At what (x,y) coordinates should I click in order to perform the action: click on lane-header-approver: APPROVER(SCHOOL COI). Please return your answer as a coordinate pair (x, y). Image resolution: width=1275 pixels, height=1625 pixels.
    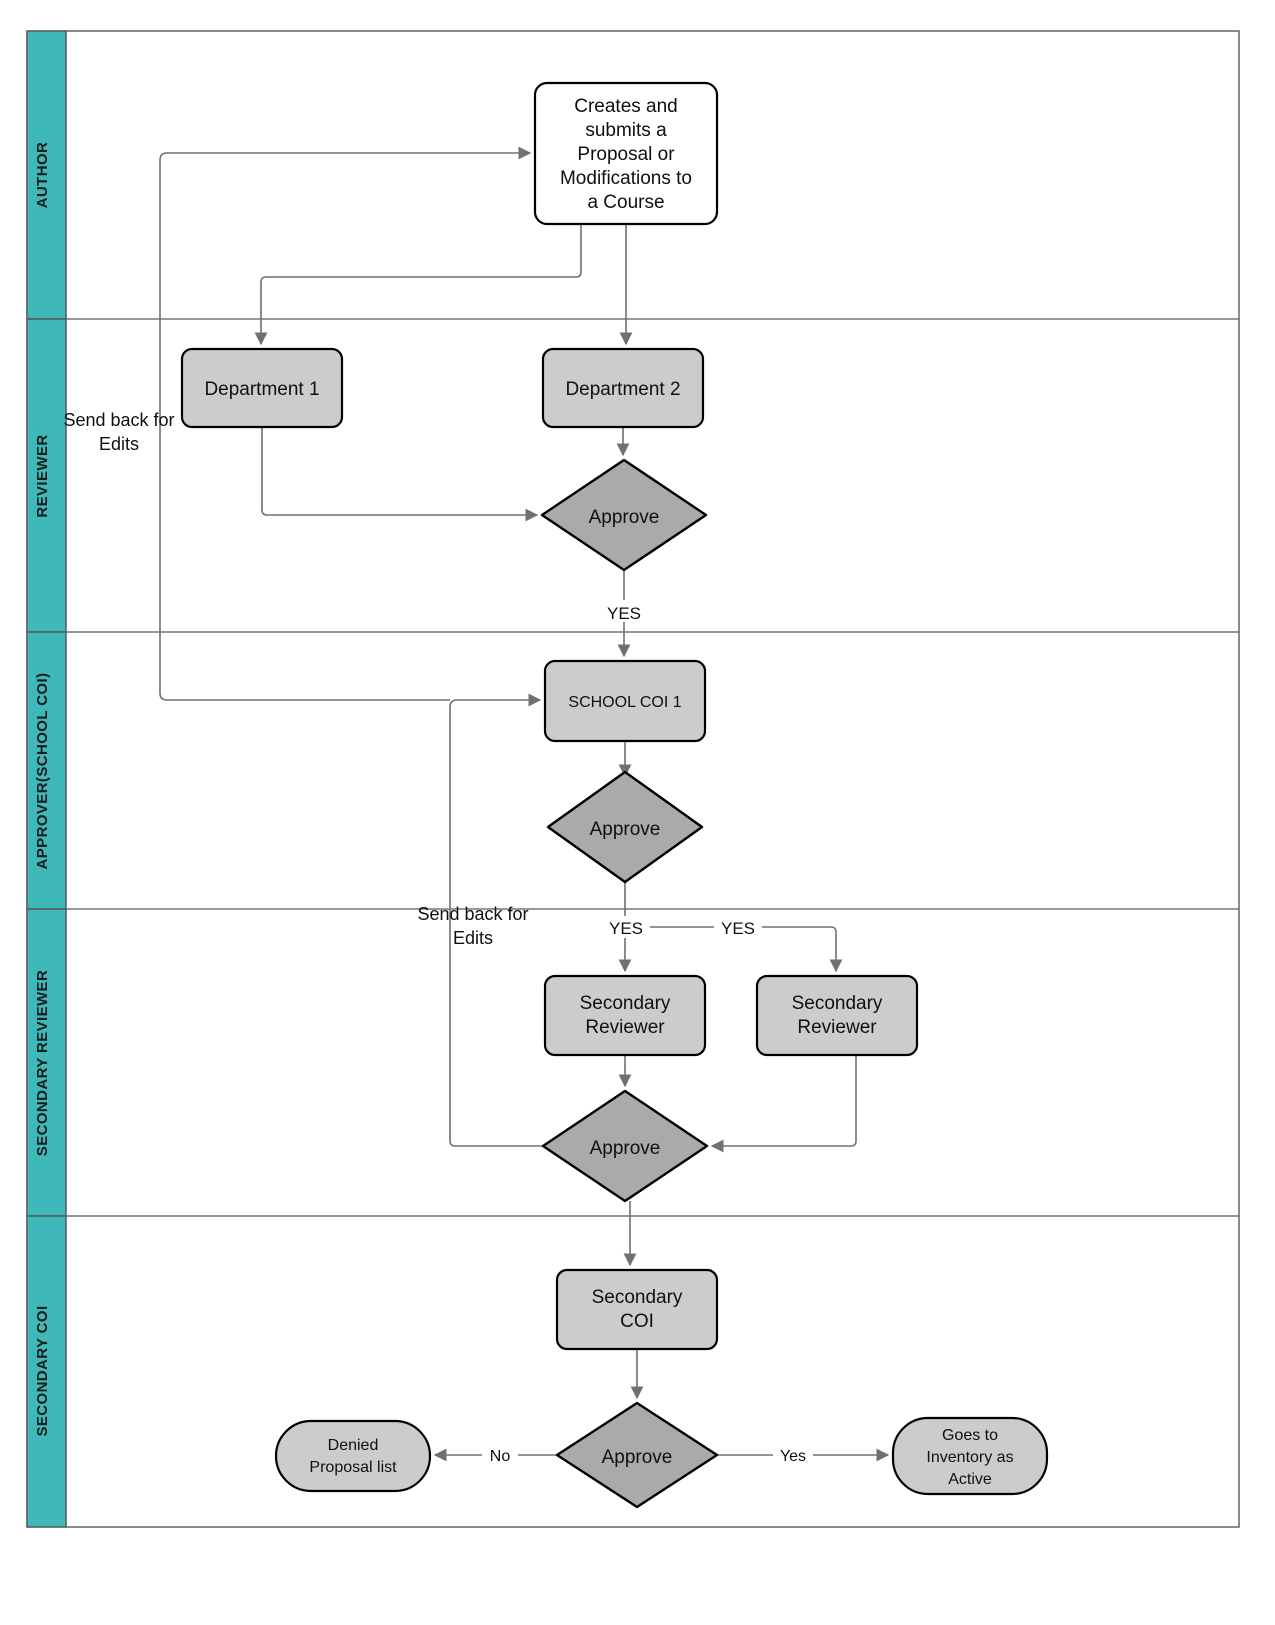
    Looking at the image, I should click on (46, 770).